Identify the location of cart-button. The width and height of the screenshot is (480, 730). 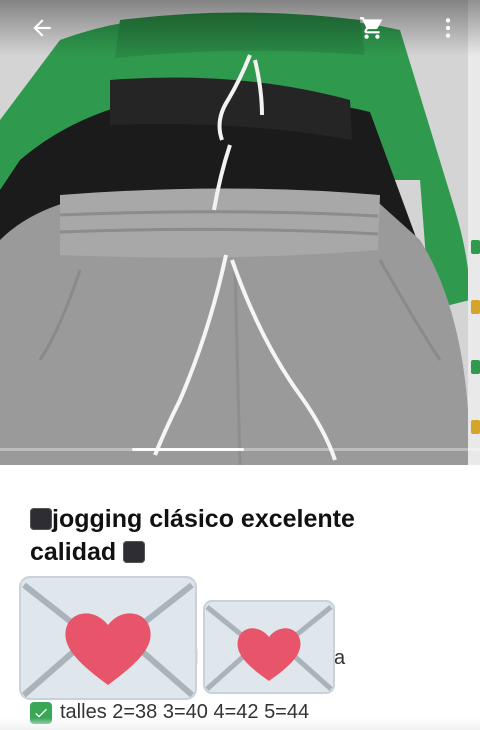
(372, 28).